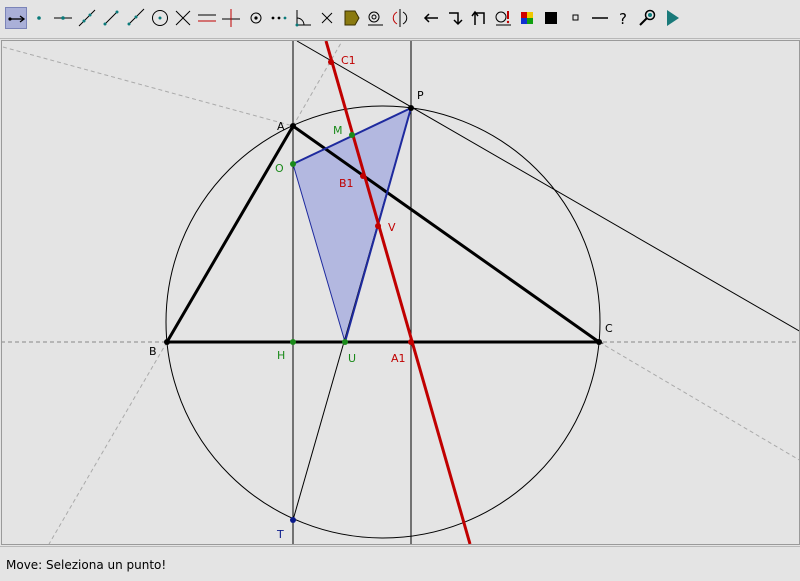 Image resolution: width=800 pixels, height=581 pixels. I want to click on perpendicular-line-tool-icon, so click(231, 18).